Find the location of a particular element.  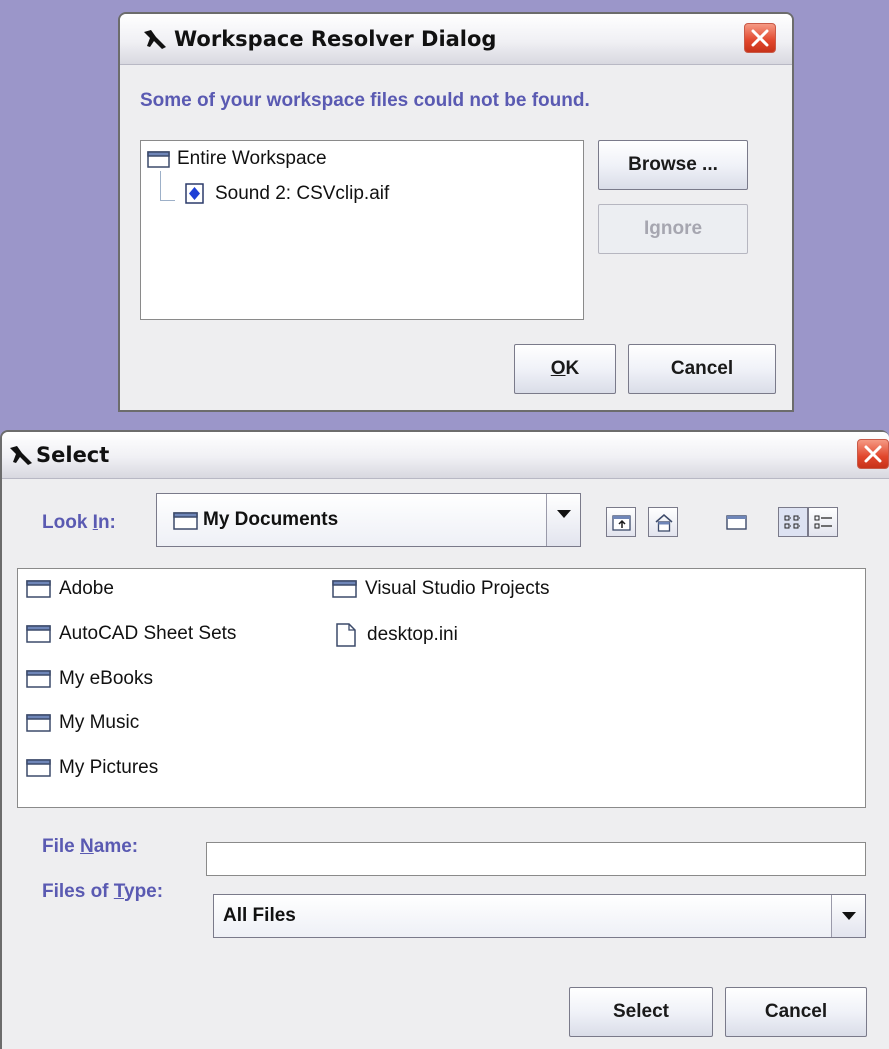

home-button is located at coordinates (663, 522).